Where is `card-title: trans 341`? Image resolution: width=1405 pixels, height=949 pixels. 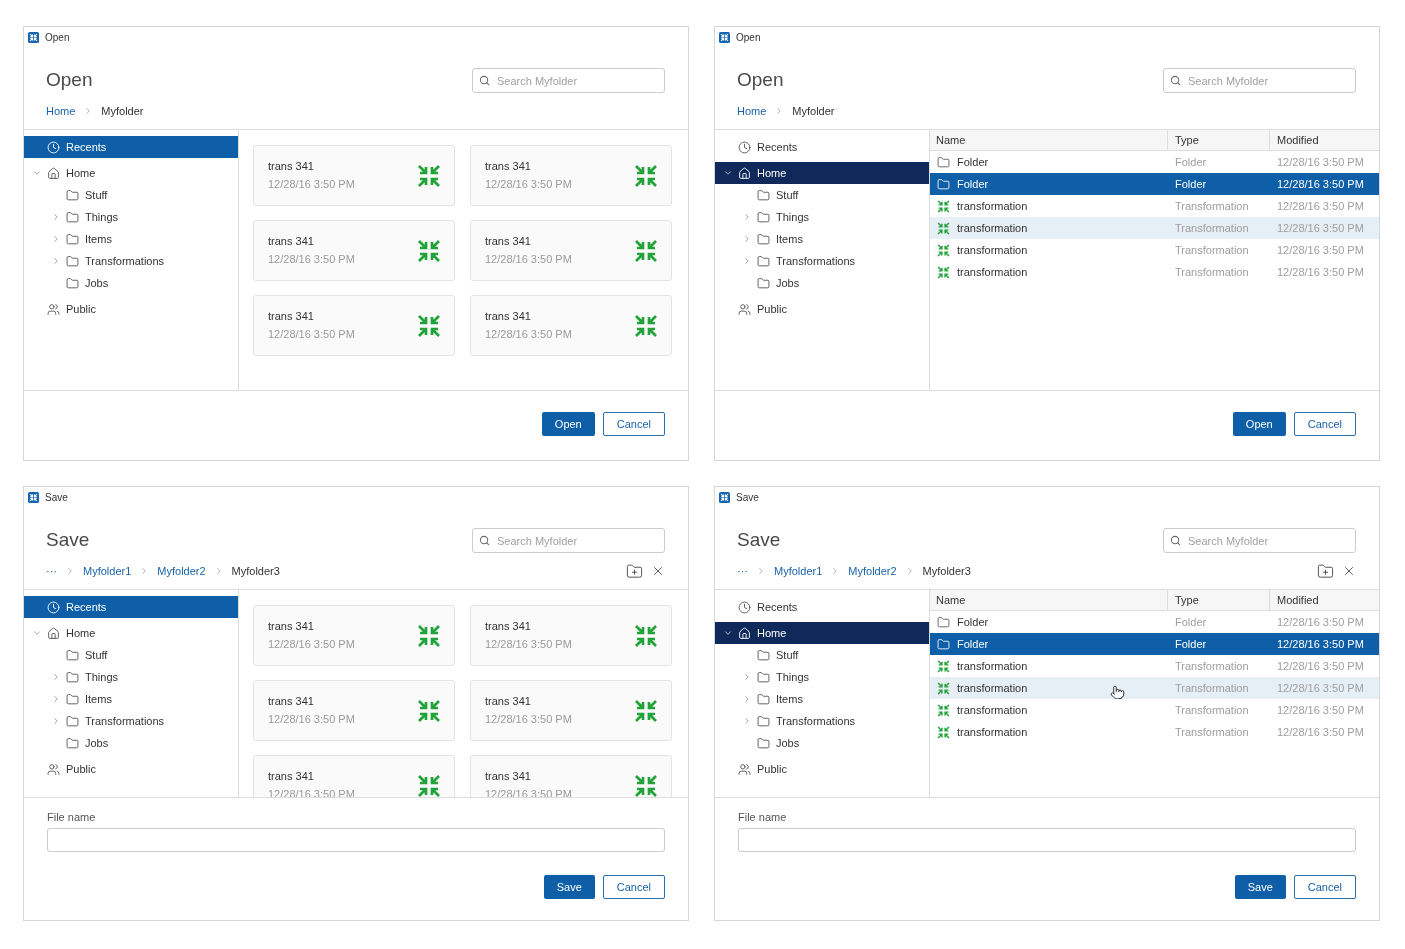
card-title: trans 341 is located at coordinates (291, 701).